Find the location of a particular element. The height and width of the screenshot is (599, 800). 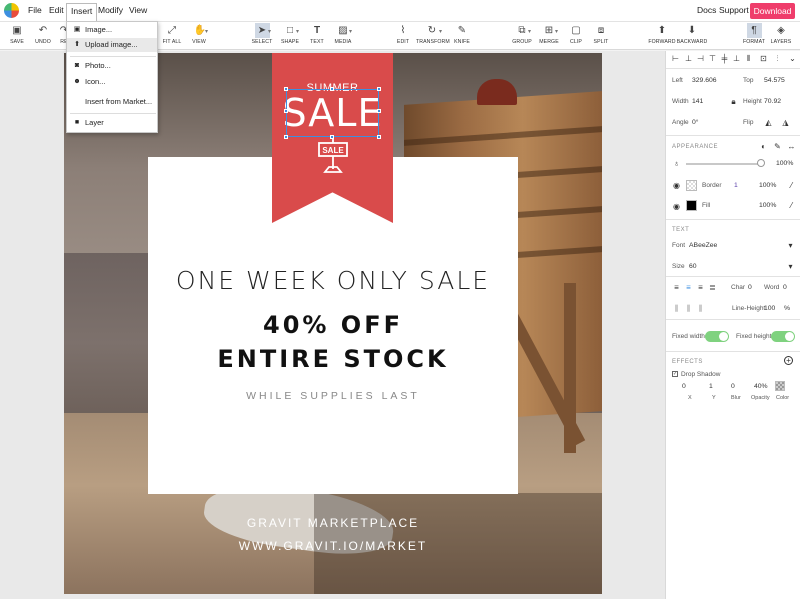

menu-modify: Modify is located at coordinates (110, 10).